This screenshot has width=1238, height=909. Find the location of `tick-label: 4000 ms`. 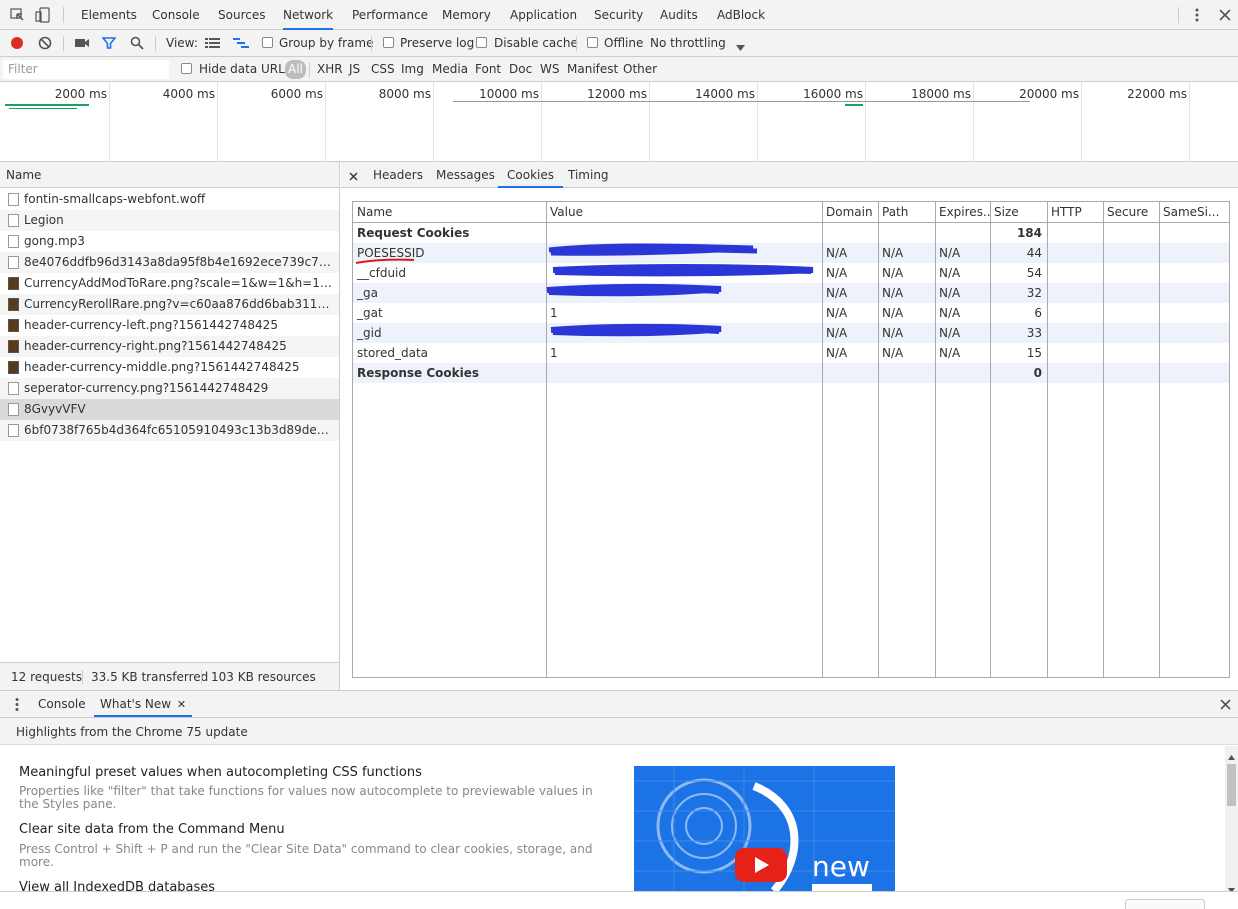

tick-label: 4000 ms is located at coordinates (188, 94).